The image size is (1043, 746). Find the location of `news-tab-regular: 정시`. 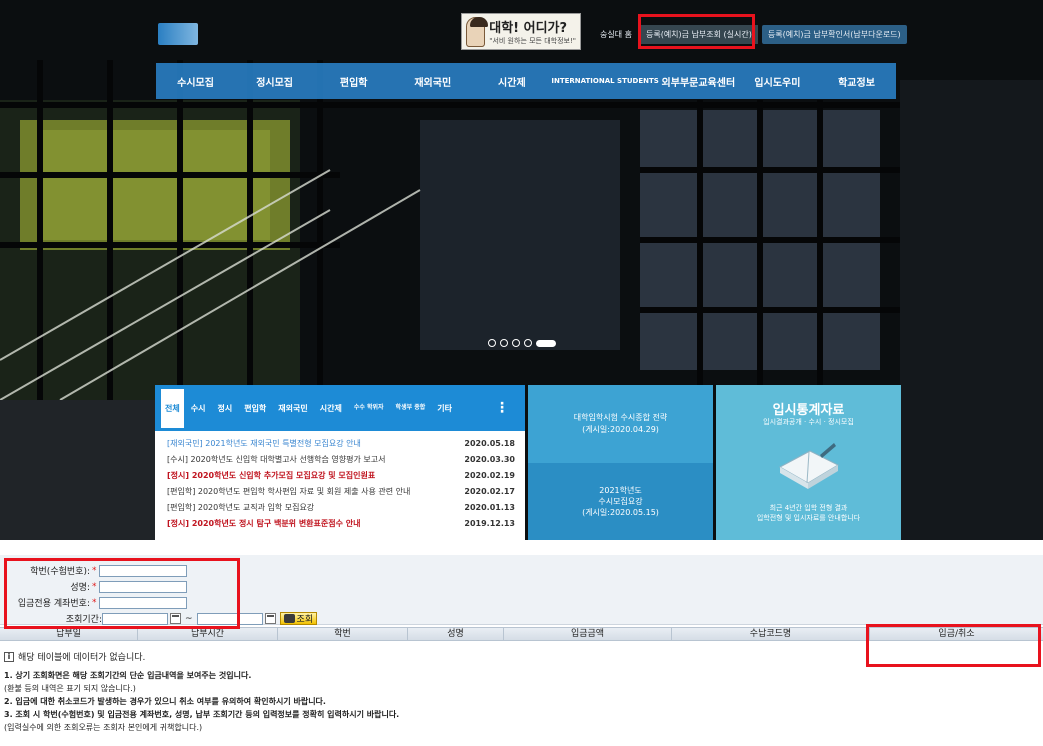

news-tab-regular: 정시 is located at coordinates (224, 408).